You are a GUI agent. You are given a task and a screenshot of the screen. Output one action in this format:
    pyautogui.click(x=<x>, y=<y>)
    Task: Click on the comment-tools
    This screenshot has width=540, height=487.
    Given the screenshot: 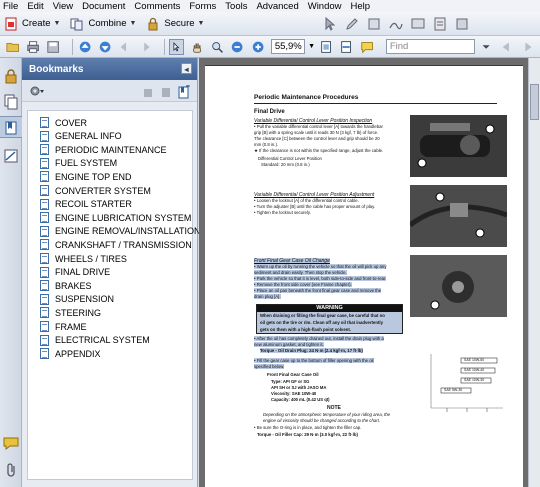 What is the action you would take?
    pyautogui.click(x=399, y=24)
    